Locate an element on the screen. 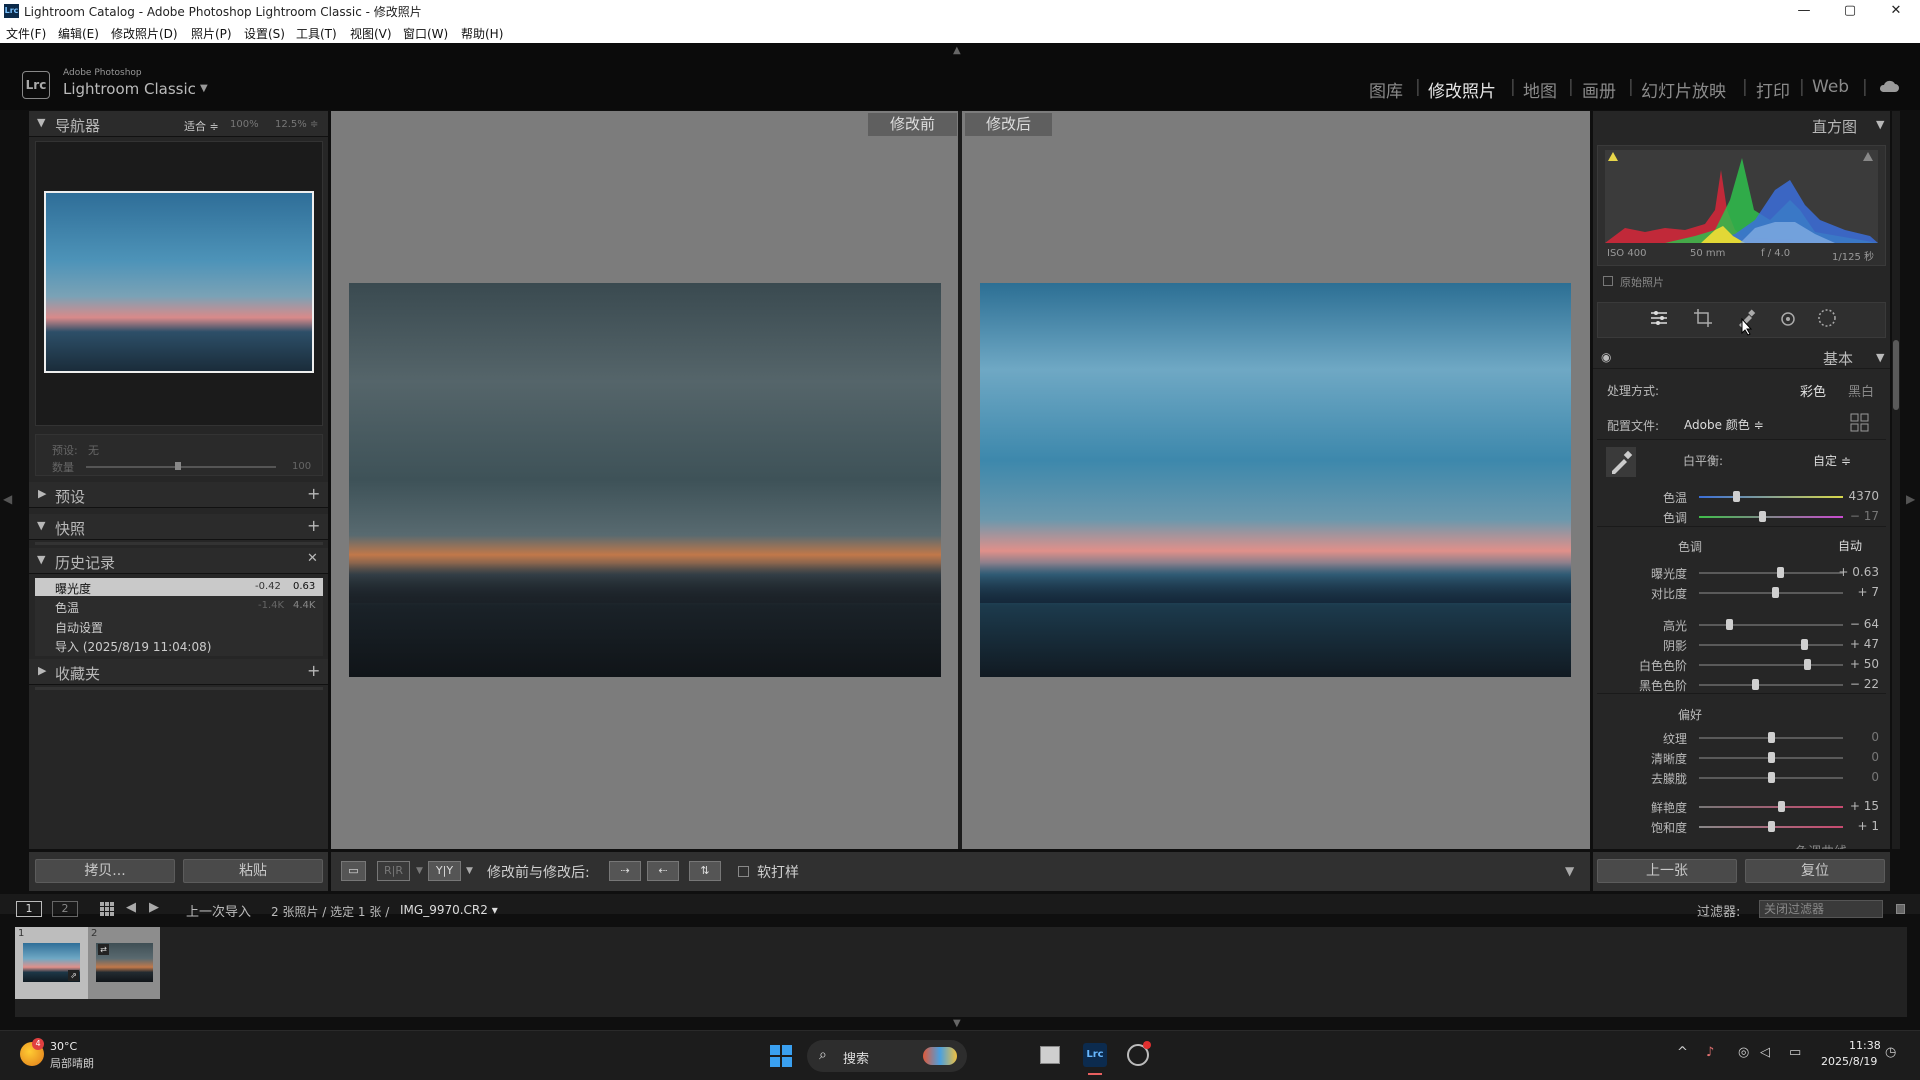 This screenshot has height=1080, width=1920. taskbar-search: ⌕ 搜索 is located at coordinates (887, 1056).